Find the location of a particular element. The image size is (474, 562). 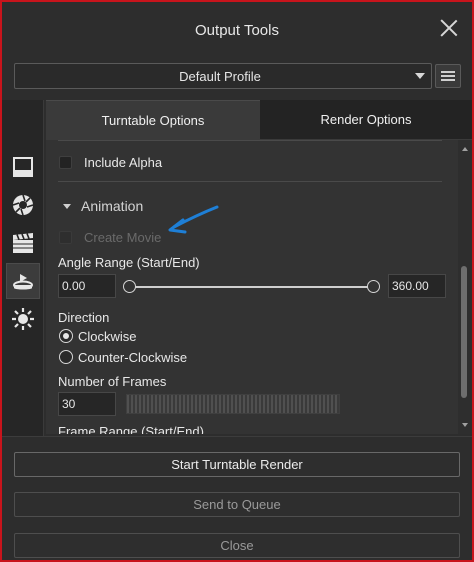

scrollbar-thumb is located at coordinates (464, 332).